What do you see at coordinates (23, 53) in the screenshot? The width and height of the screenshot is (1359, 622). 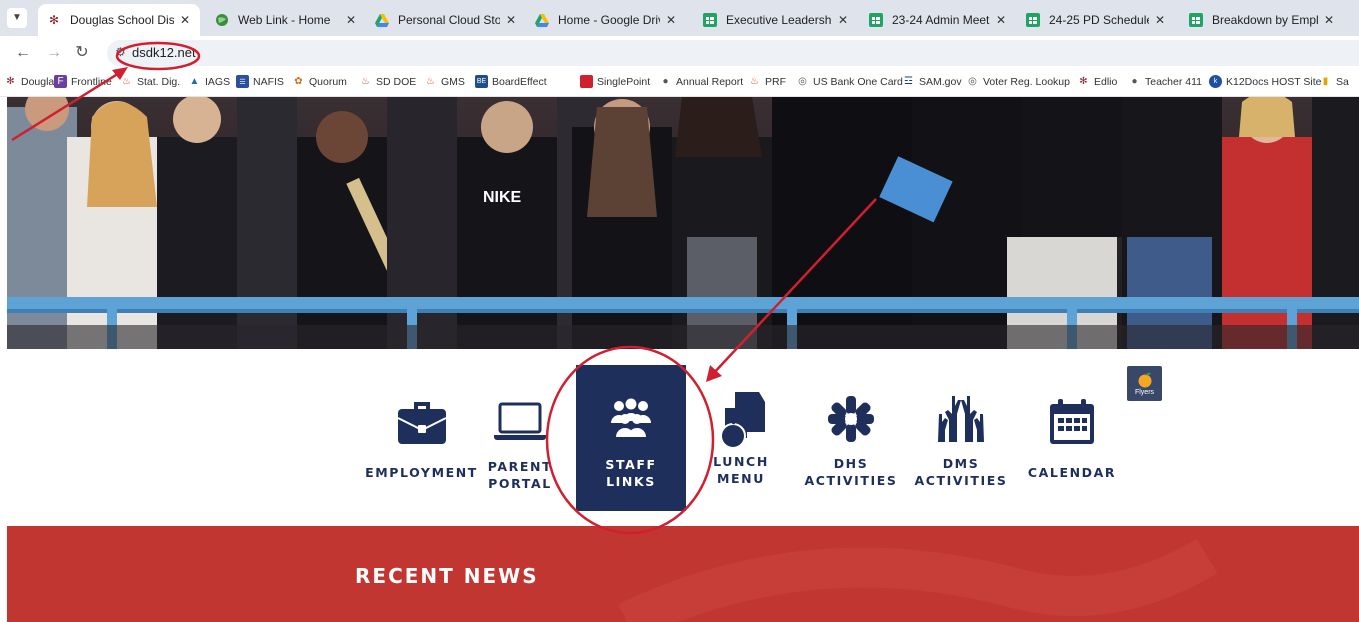 I see `back-arrow-icon: ←` at bounding box center [23, 53].